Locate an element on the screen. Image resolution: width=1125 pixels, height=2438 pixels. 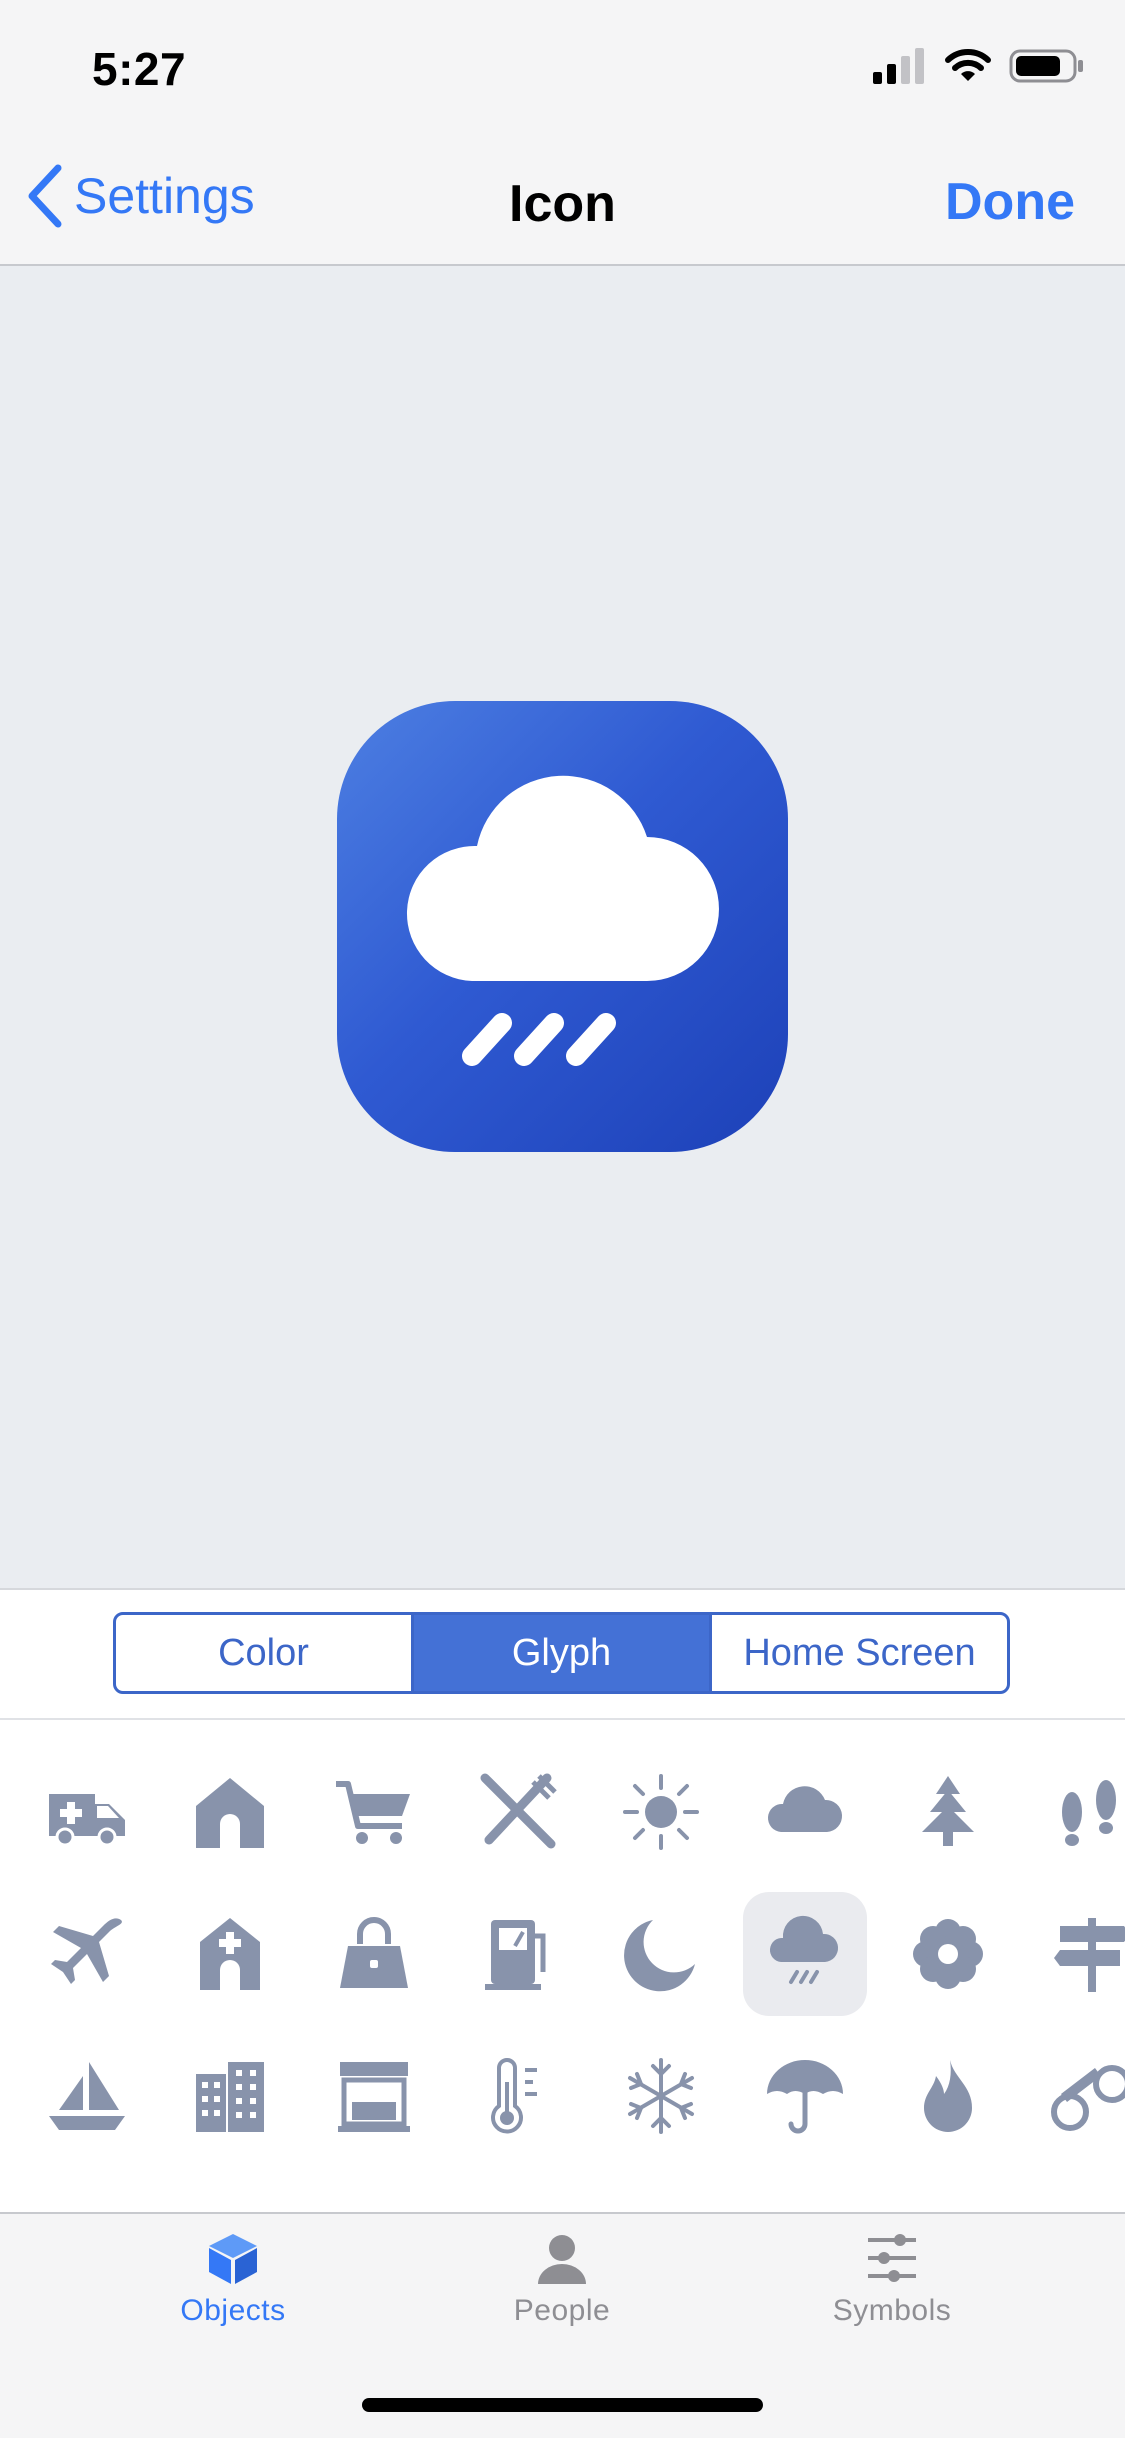
sailboat-icon is located at coordinates (87, 2096).